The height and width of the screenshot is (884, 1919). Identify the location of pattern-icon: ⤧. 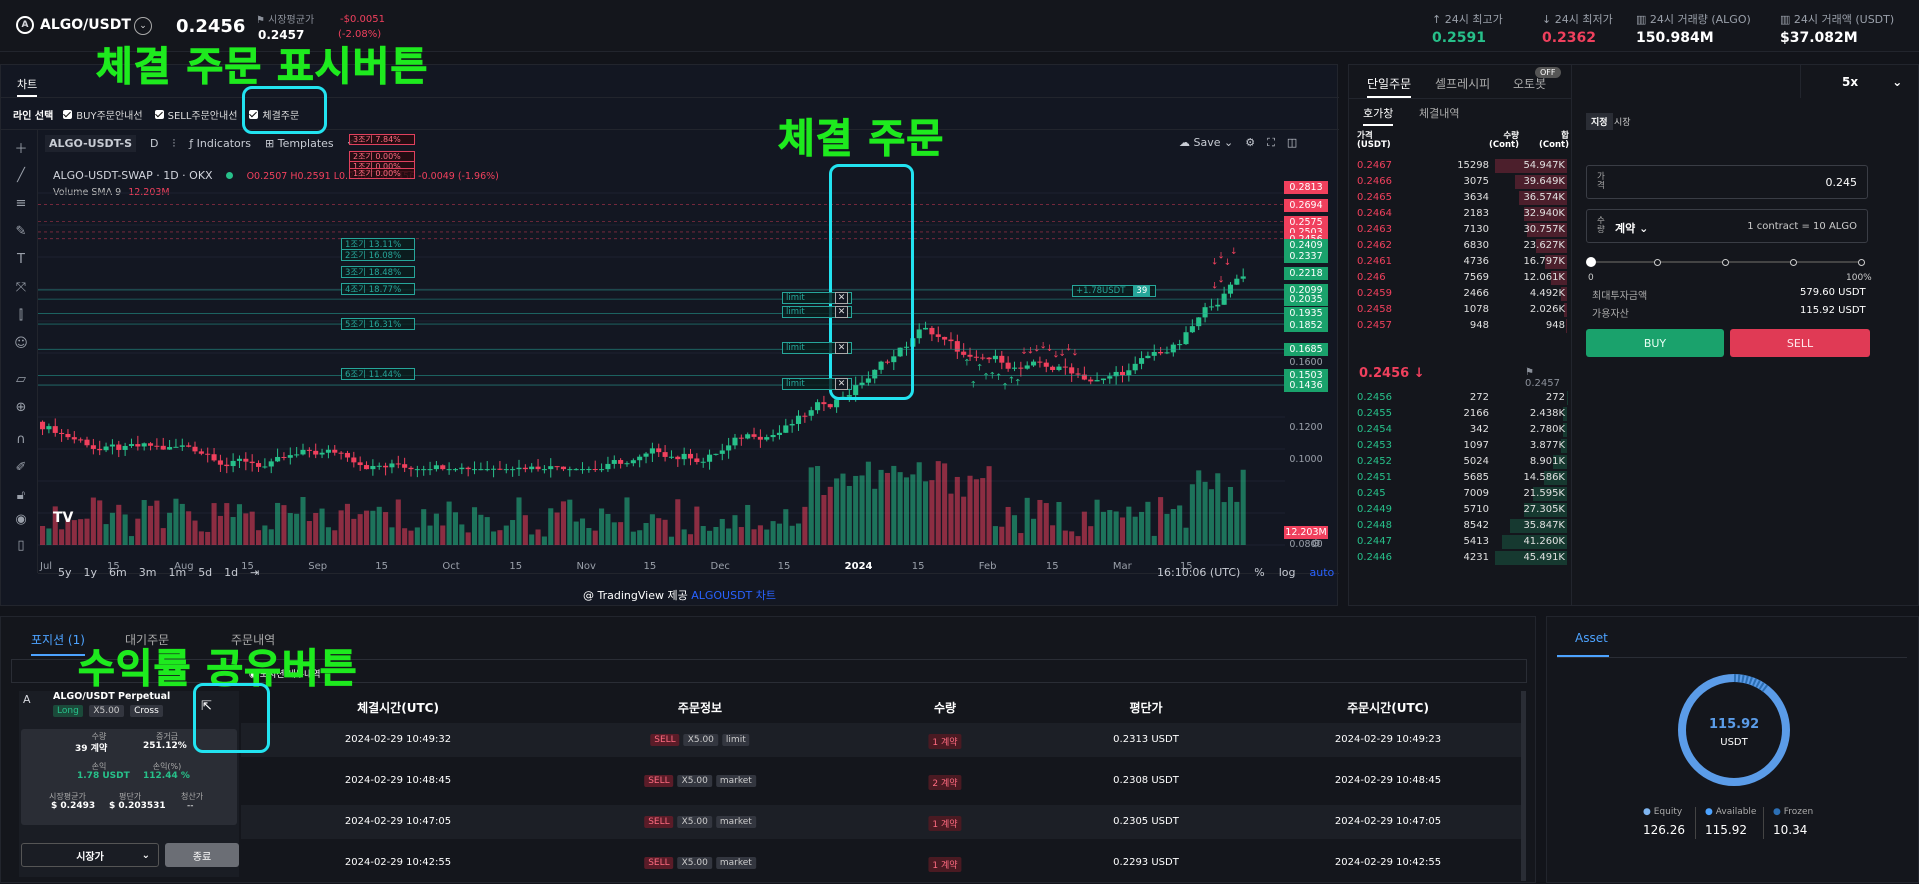
(21, 287).